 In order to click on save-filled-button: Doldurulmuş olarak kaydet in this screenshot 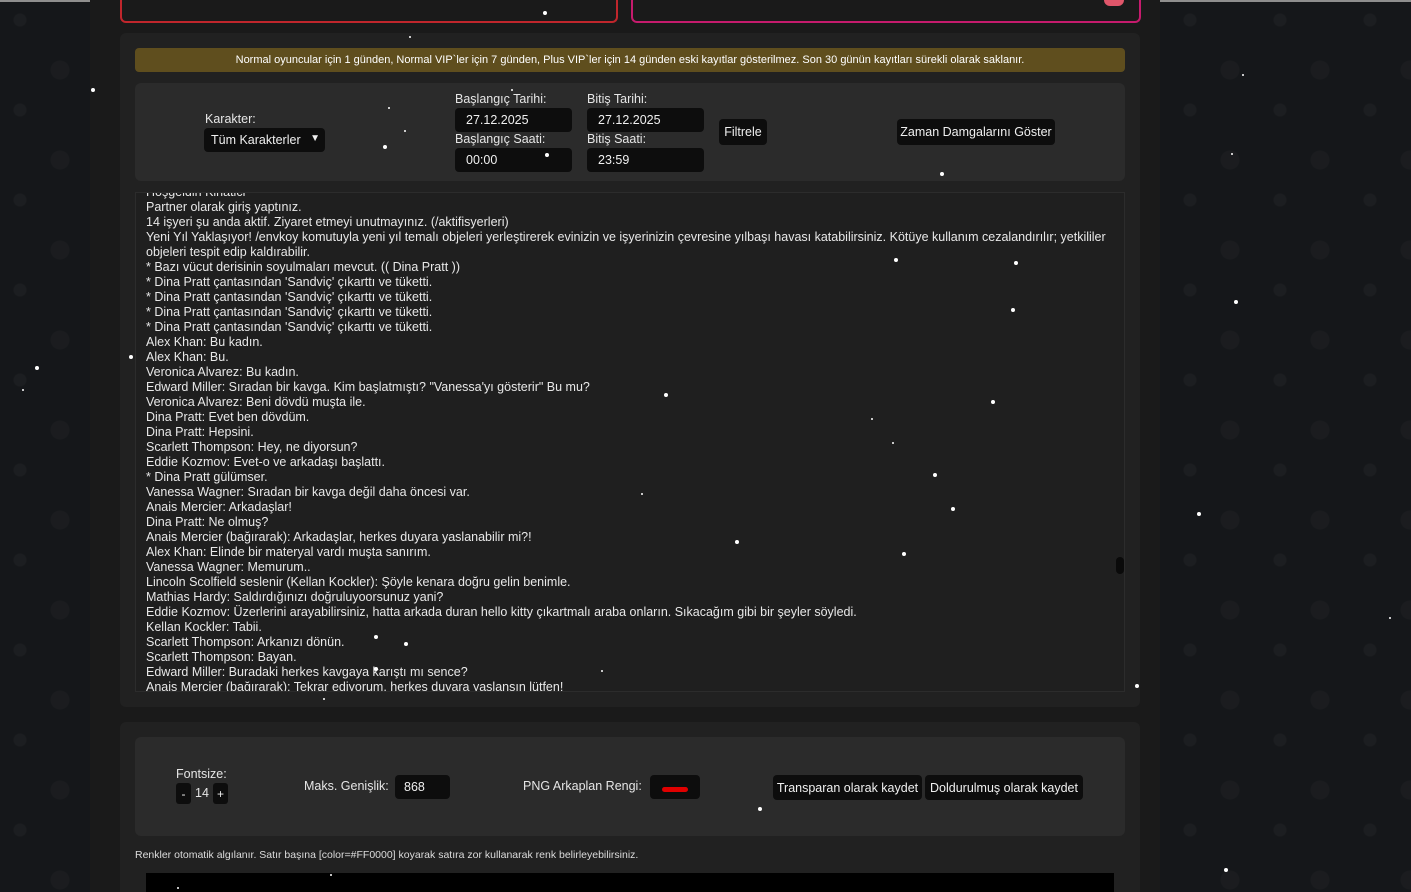, I will do `click(1004, 787)`.